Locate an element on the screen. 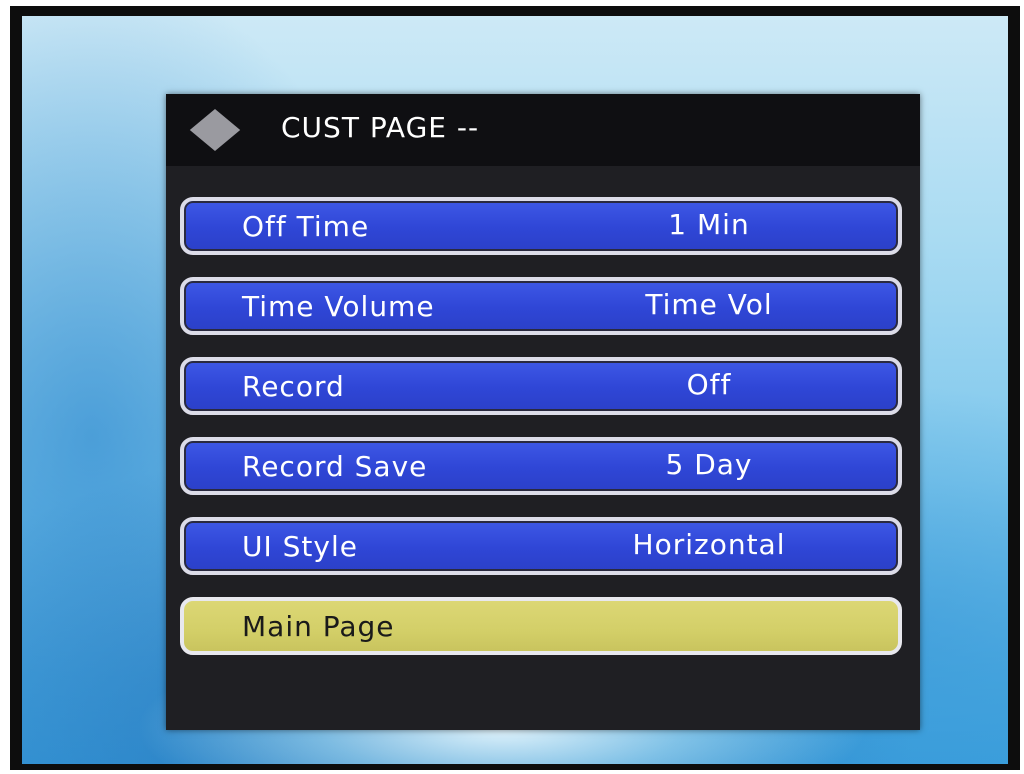 This screenshot has height=774, width=1024. item-label: UI Style is located at coordinates (300, 546).